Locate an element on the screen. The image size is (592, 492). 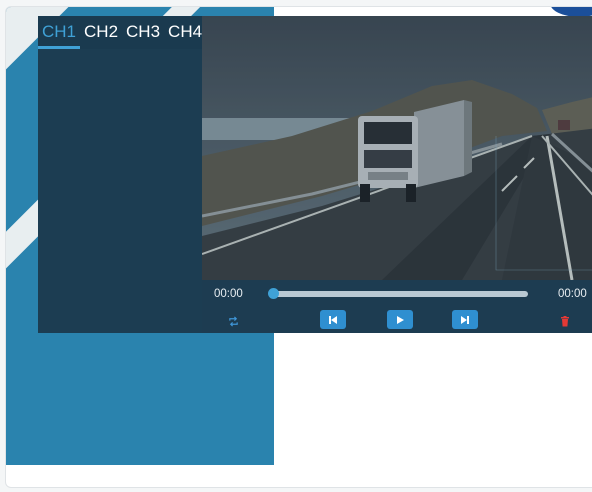
next-button is located at coordinates (465, 319).